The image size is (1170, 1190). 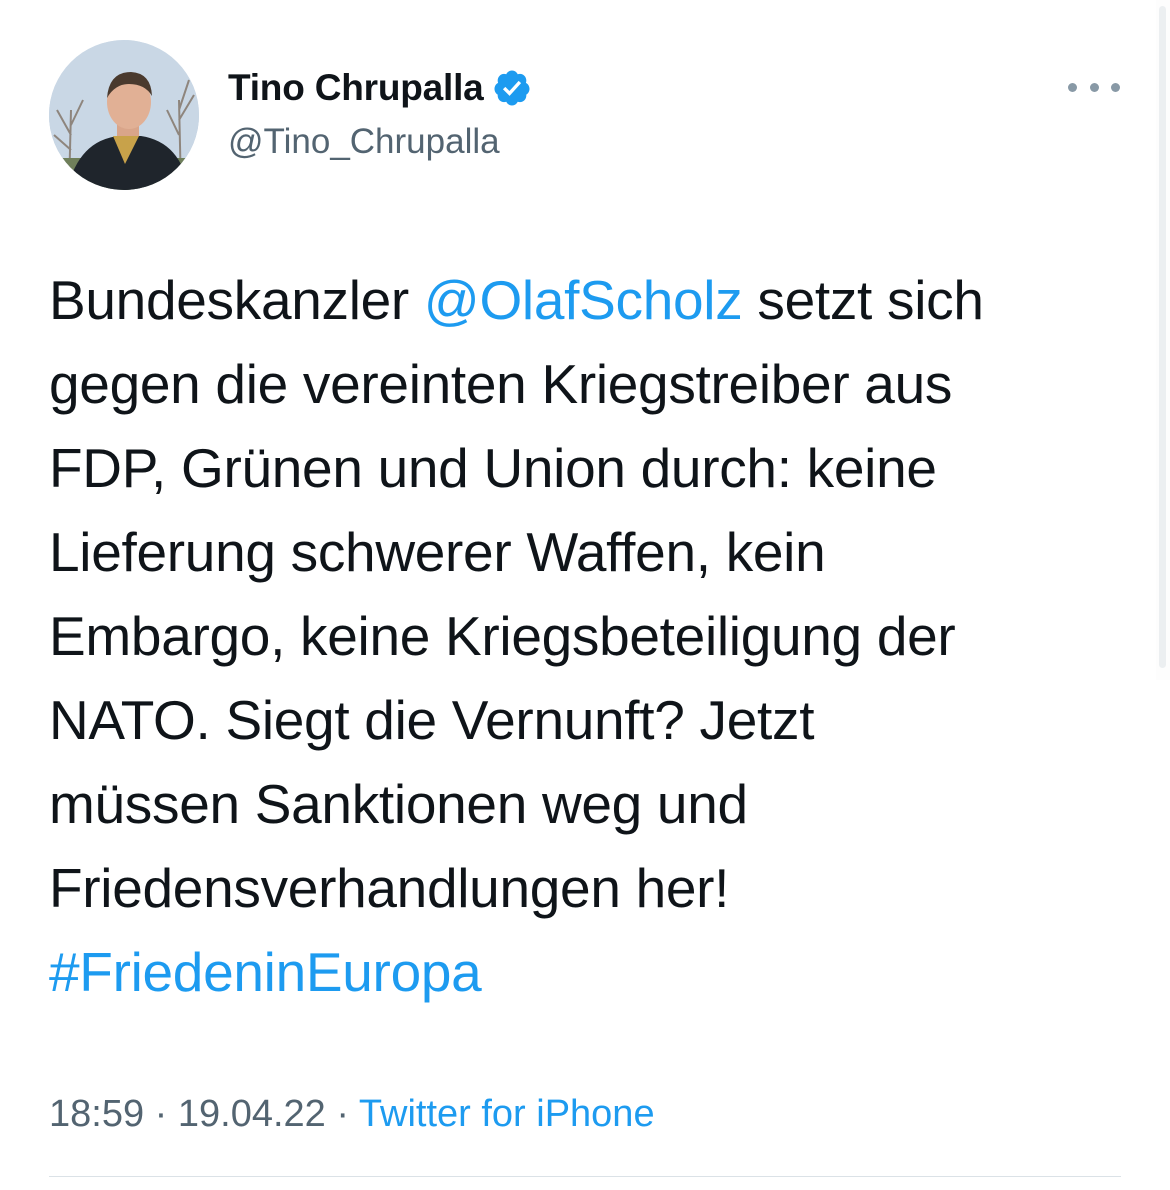 I want to click on author-avatar, so click(x=124, y=115).